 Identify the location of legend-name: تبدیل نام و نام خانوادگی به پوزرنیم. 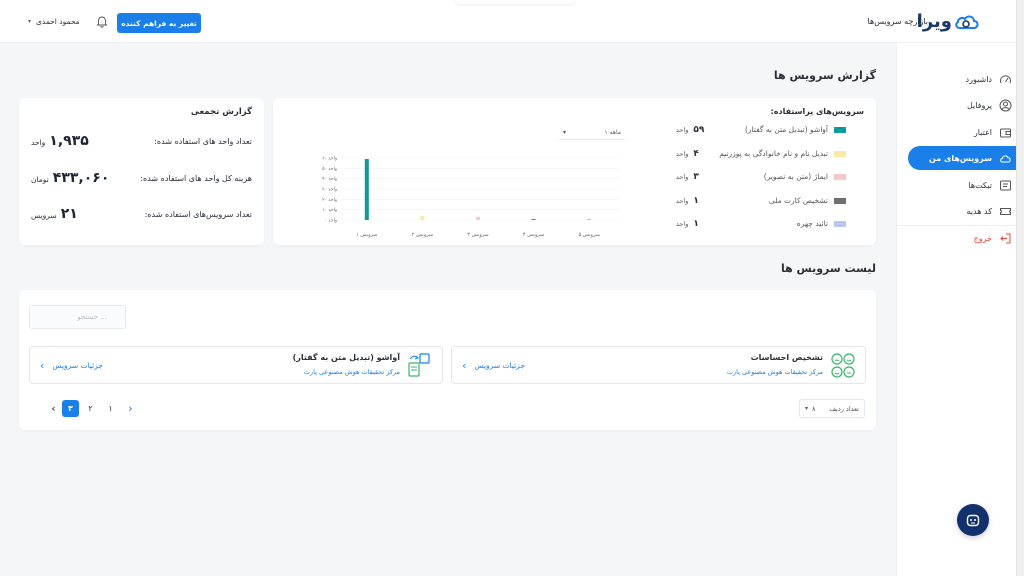
(773, 153).